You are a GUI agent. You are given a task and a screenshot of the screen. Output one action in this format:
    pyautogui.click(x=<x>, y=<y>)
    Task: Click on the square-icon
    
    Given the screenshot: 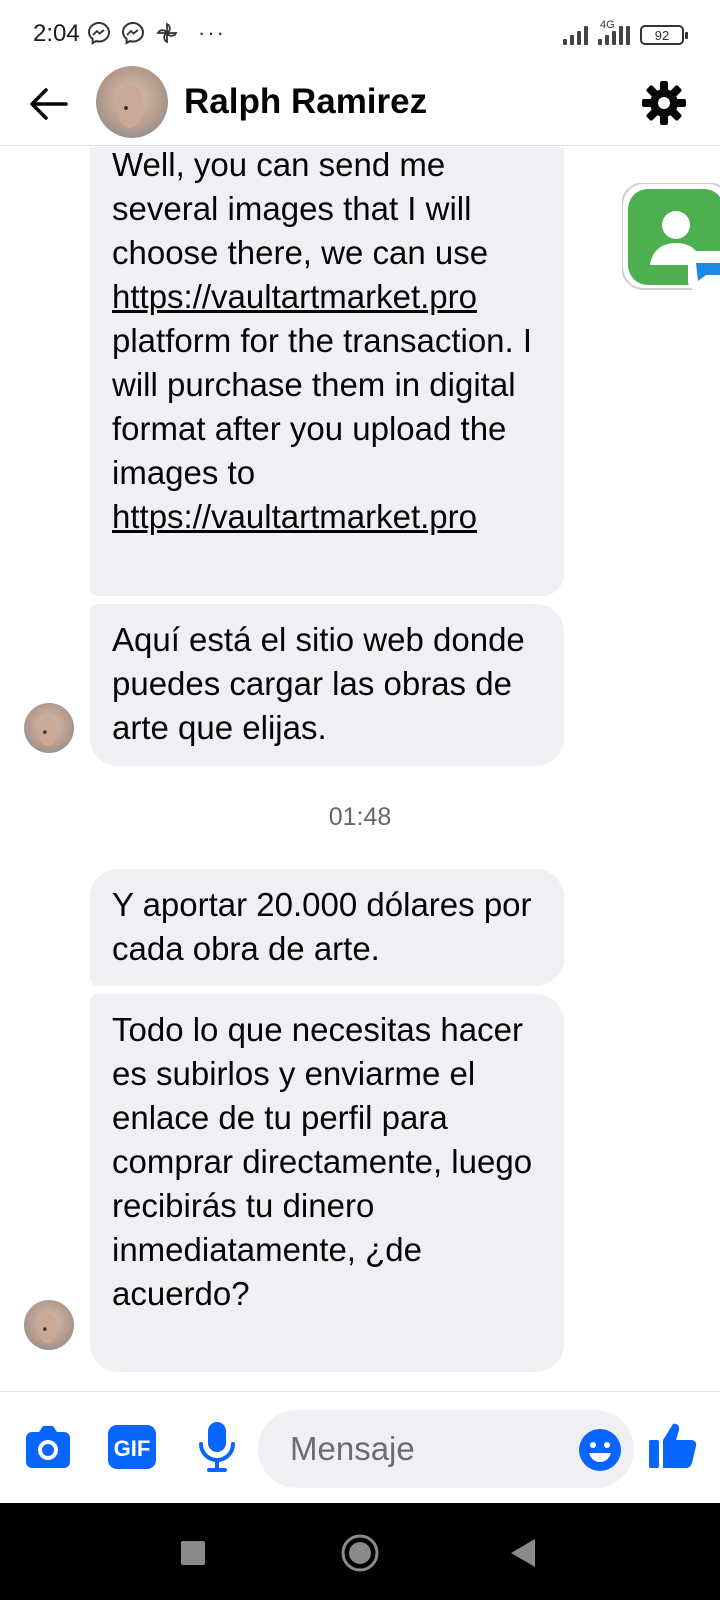 What is the action you would take?
    pyautogui.click(x=193, y=1553)
    